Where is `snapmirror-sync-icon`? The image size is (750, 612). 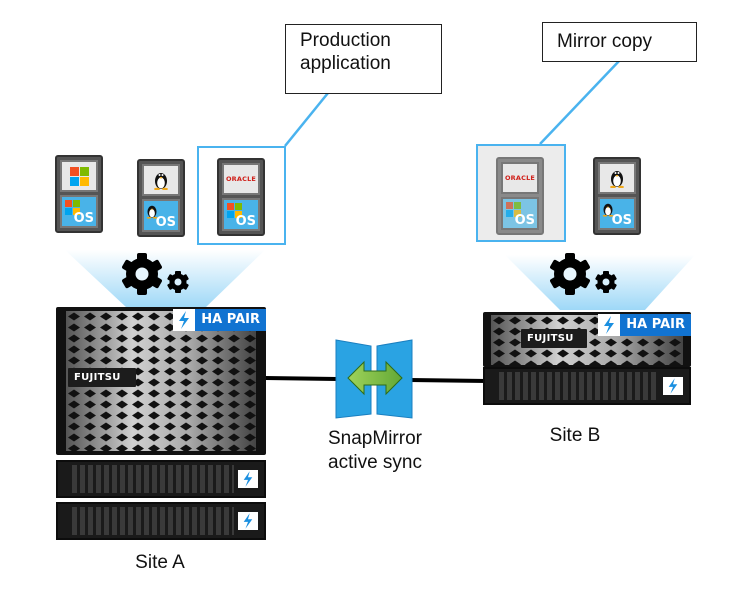
snapmirror-sync-icon is located at coordinates (374, 379).